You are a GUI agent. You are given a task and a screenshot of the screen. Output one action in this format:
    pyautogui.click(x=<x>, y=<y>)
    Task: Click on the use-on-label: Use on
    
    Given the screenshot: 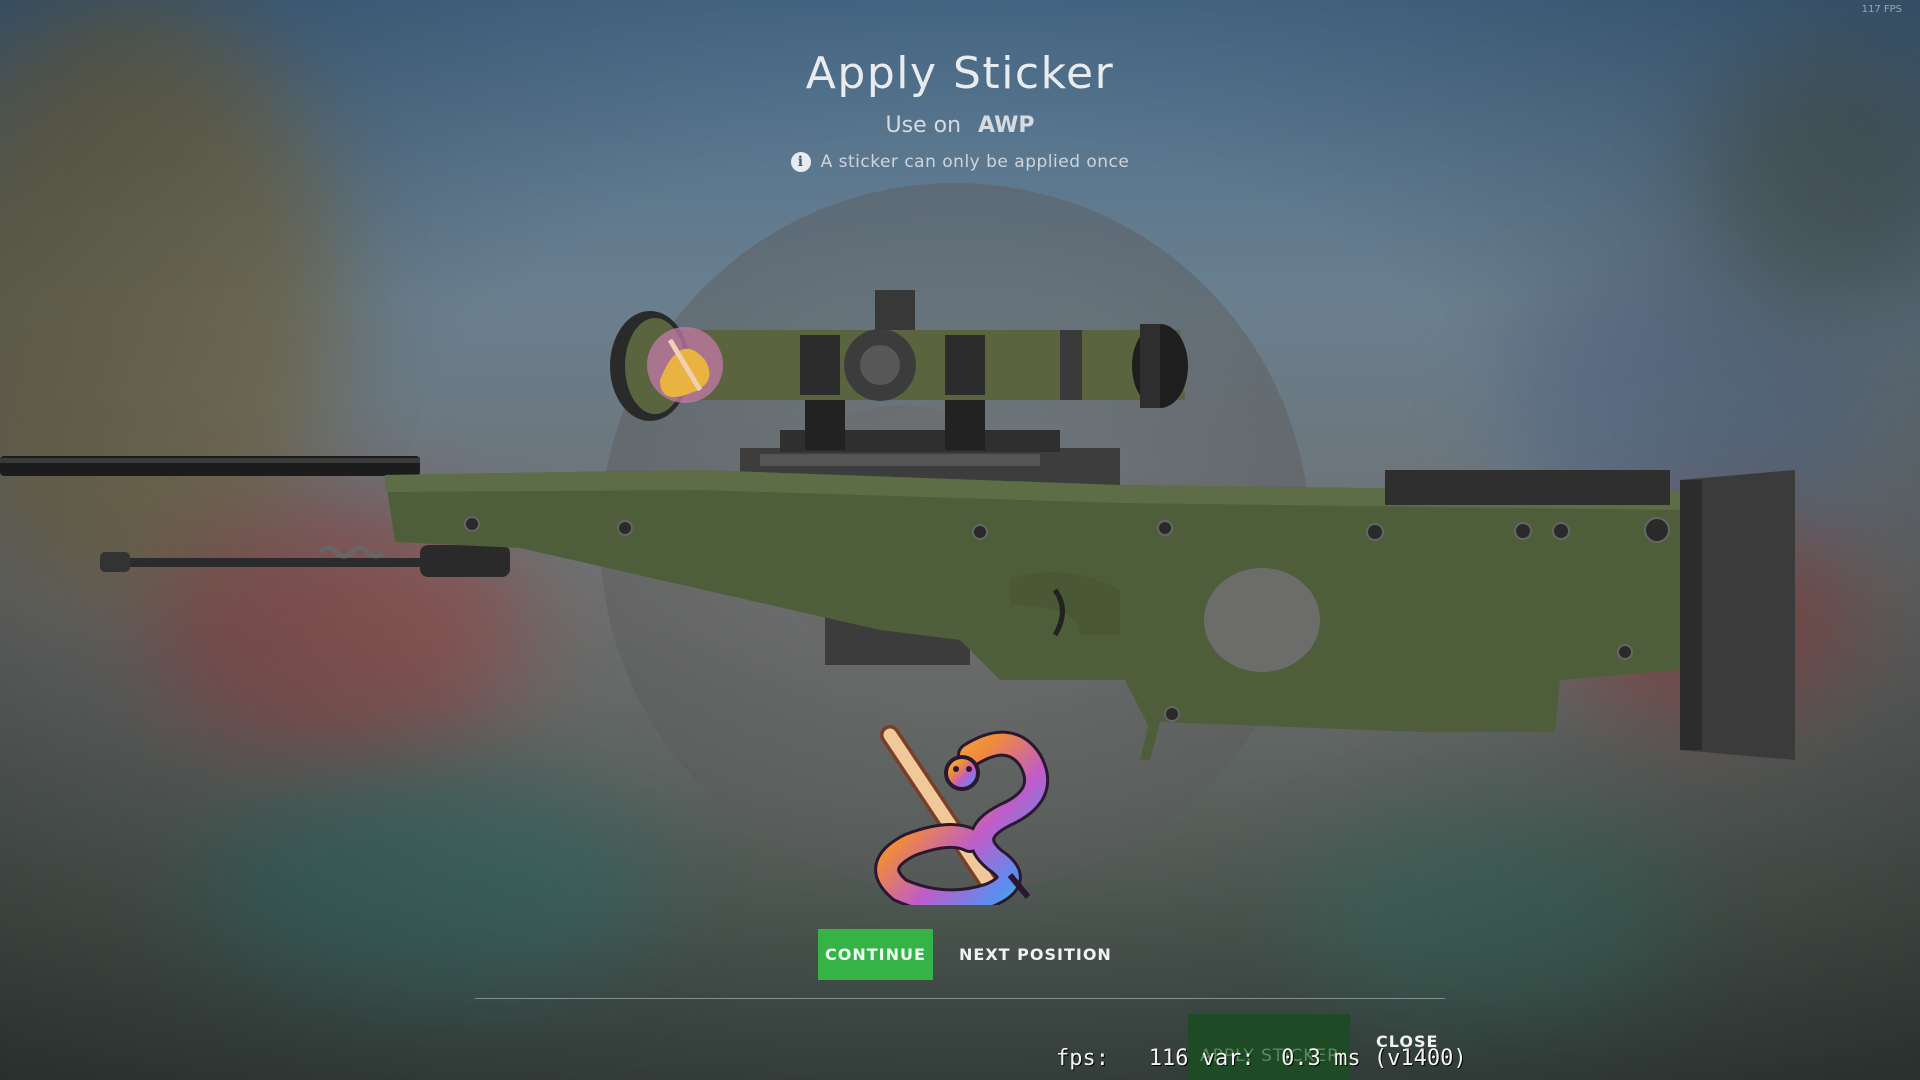 What is the action you would take?
    pyautogui.click(x=923, y=125)
    